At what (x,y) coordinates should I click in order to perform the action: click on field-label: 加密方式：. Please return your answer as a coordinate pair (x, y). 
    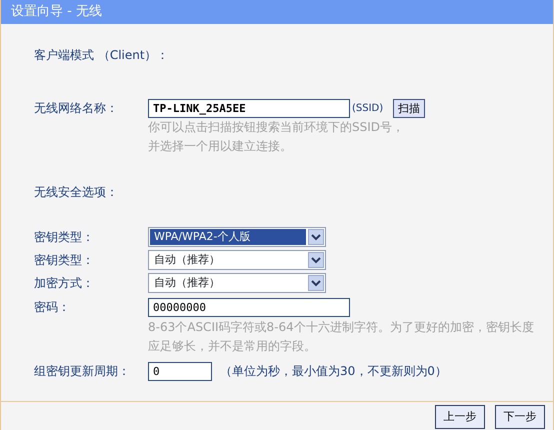
    Looking at the image, I should click on (64, 283).